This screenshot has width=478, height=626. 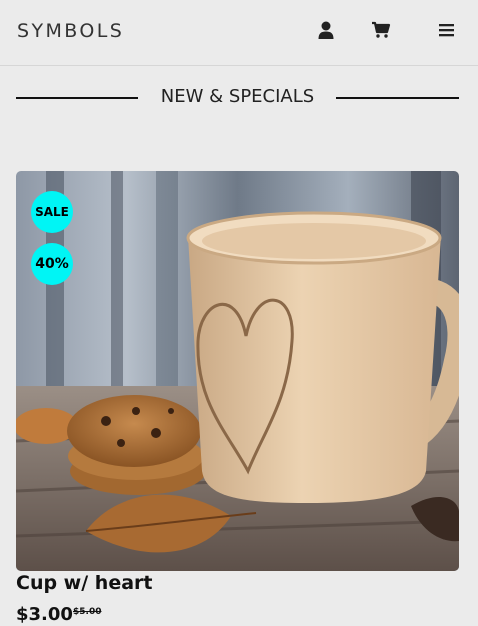 I want to click on cart-icon, so click(x=381, y=30).